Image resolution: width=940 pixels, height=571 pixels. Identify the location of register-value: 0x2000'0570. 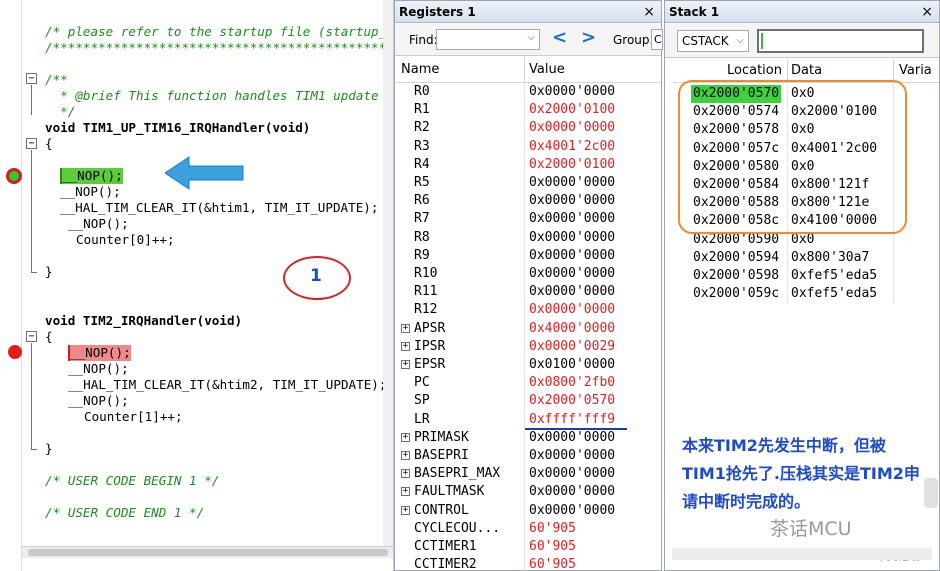
(572, 401).